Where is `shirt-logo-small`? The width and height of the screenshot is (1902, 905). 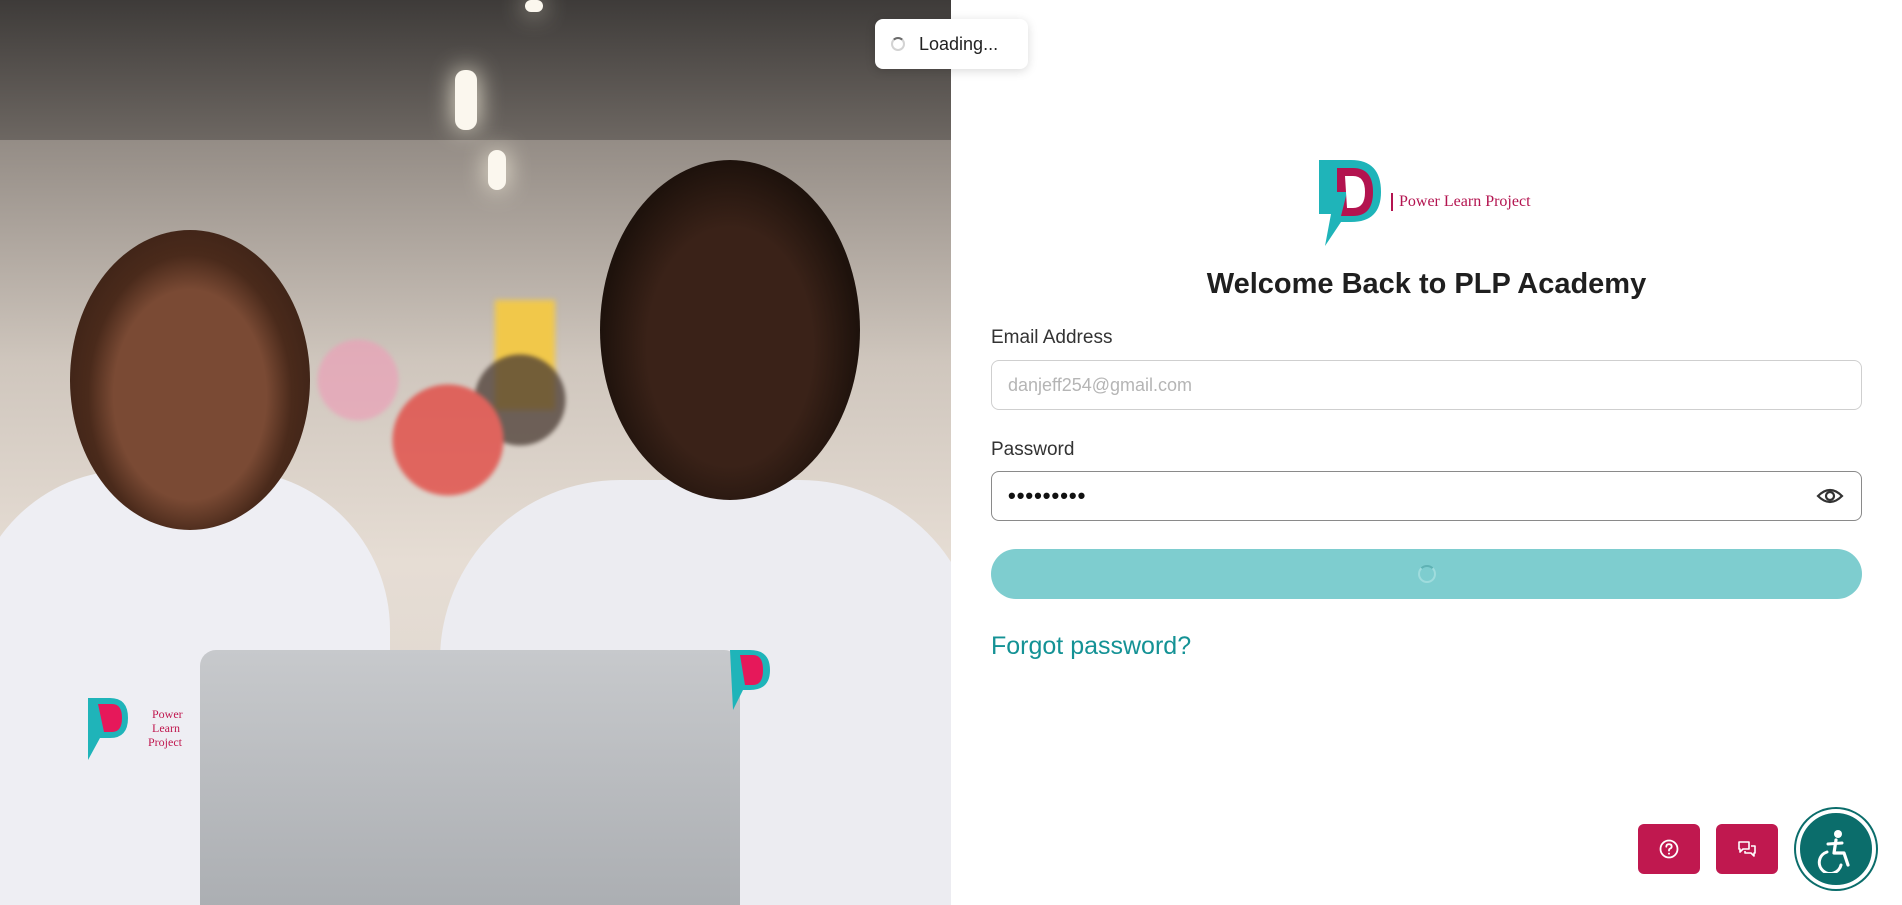 shirt-logo-small is located at coordinates (750, 680).